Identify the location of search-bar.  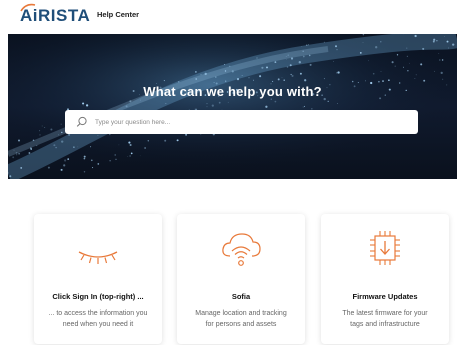
(241, 122).